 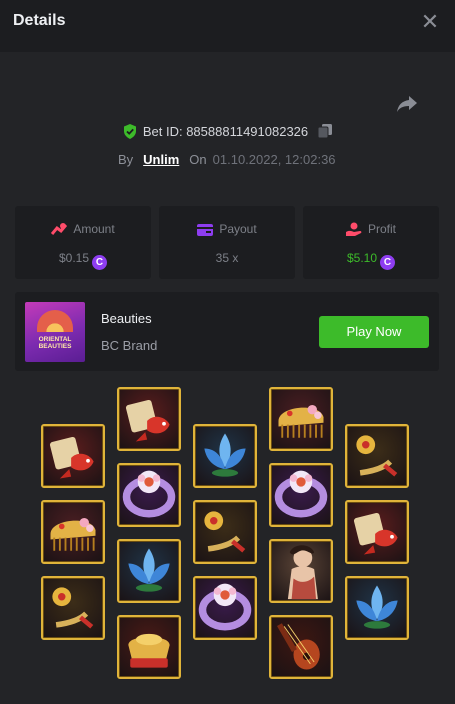 What do you see at coordinates (161, 159) in the screenshot?
I see `user-link: Unlim` at bounding box center [161, 159].